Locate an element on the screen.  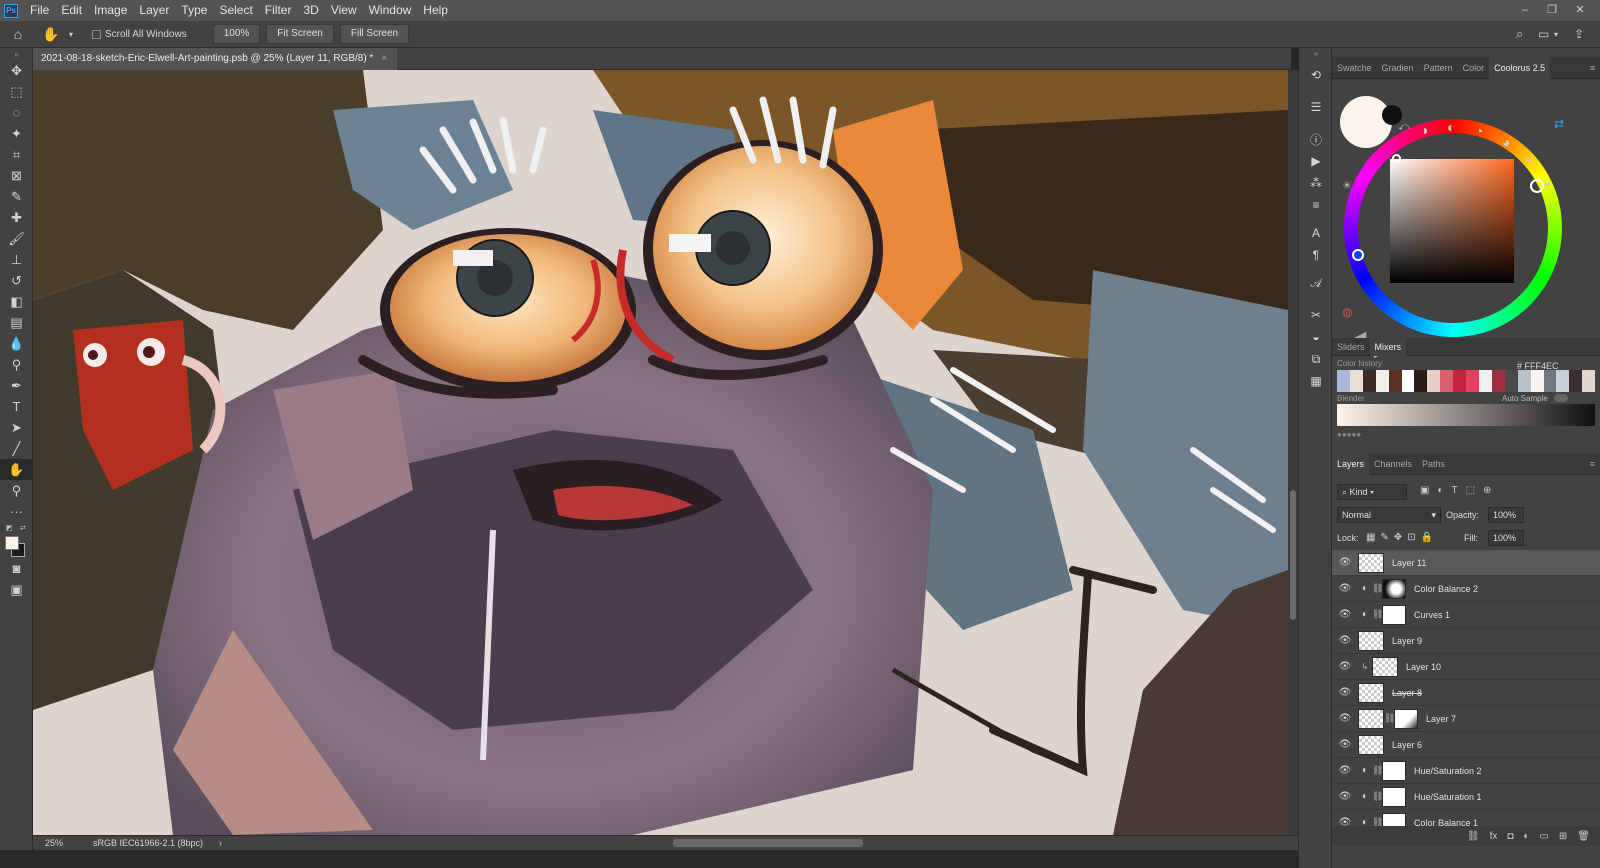
fit-screen-button: Fit Screen is located at coordinates (300, 34).